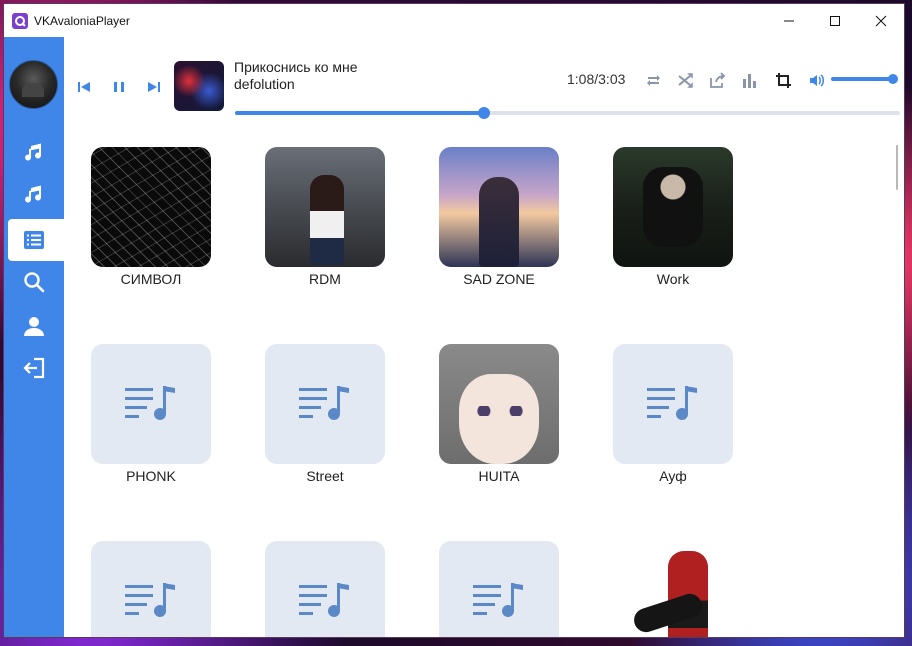  I want to click on minimize-button, so click(789, 20).